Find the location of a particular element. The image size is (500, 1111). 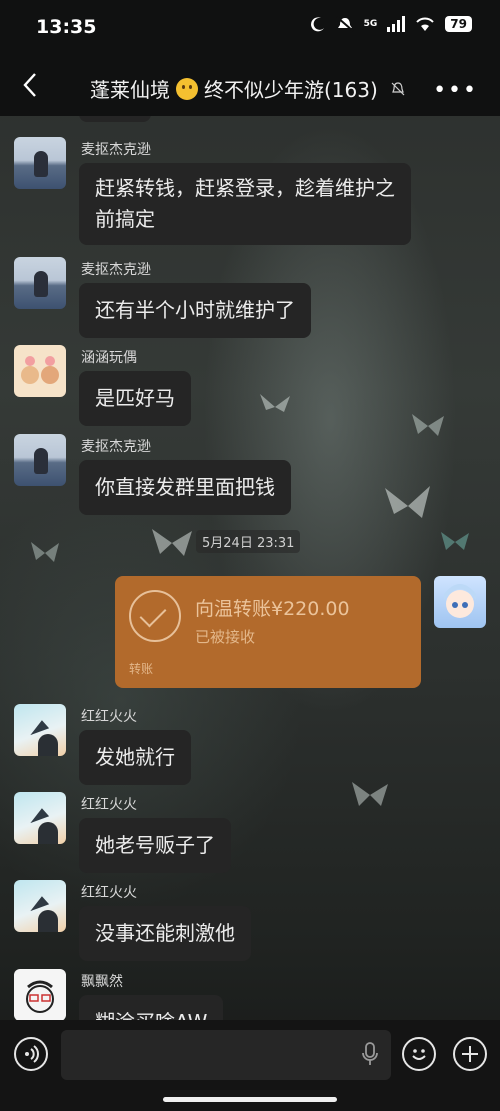

message-bubble: 赶紧转钱，赶紧登录，趁着维护之 前搞定 is located at coordinates (245, 204).